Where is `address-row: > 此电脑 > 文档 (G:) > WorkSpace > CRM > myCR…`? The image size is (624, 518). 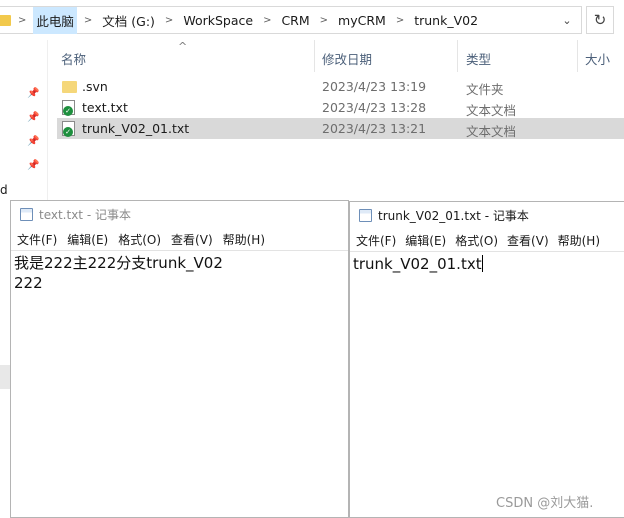 address-row: > 此电脑 > 文档 (G:) > WorkSpace > CRM > myCR… is located at coordinates (312, 20).